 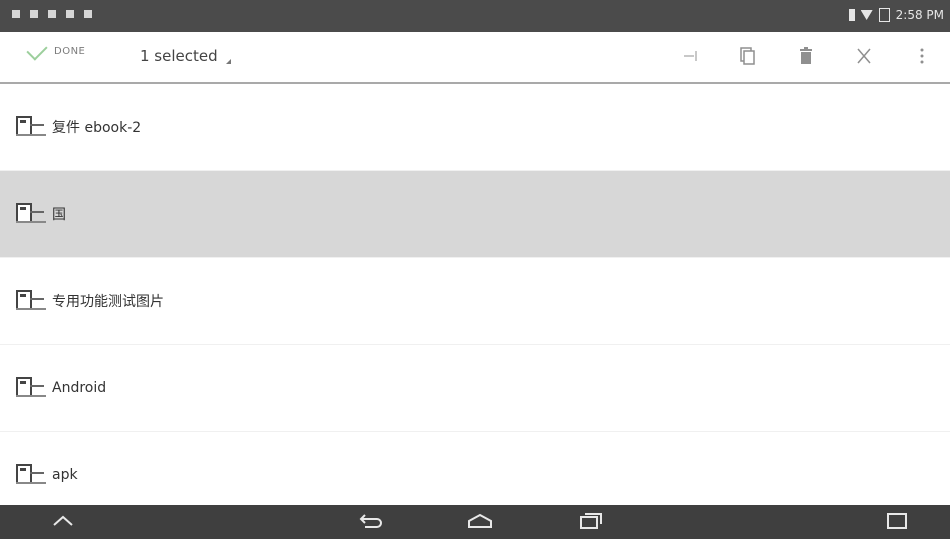 I want to click on copy-button, so click(x=748, y=56).